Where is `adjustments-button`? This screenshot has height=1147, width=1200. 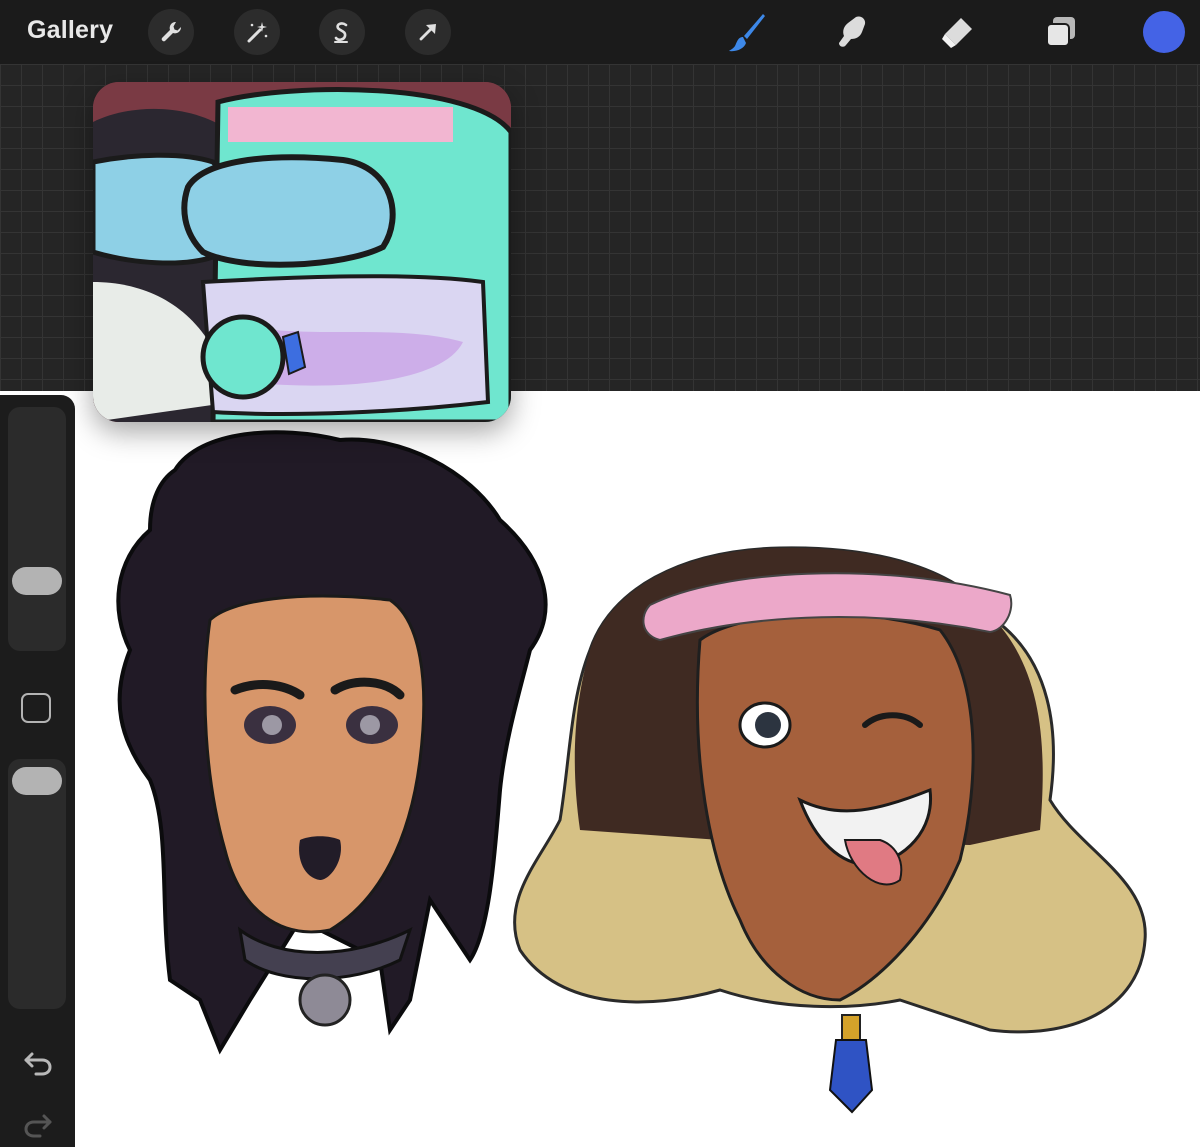 adjustments-button is located at coordinates (257, 32).